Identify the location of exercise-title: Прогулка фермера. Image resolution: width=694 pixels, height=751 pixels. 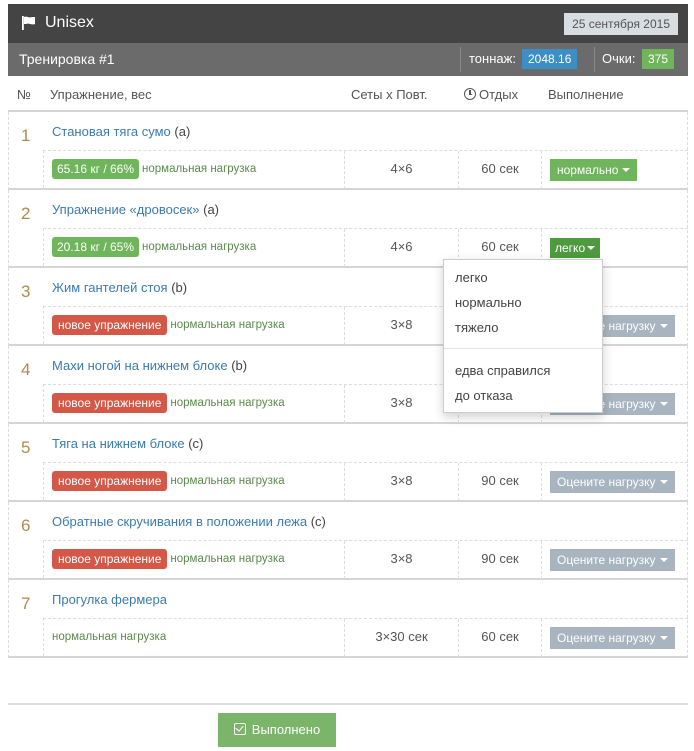
(109, 599).